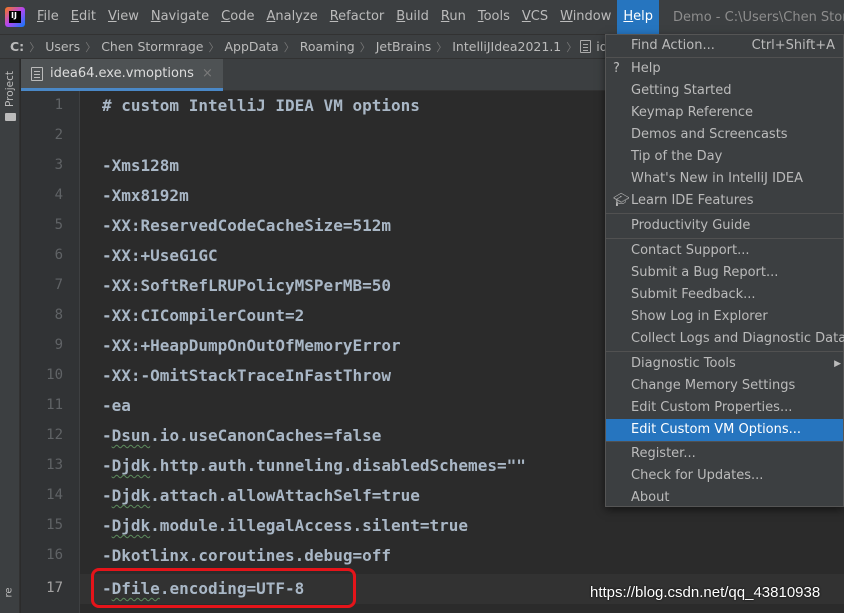 The image size is (844, 613). Describe the element at coordinates (251, 345) in the screenshot. I see `code-line: -XX:+HeapDumpOnOutOfMemoryError` at that location.